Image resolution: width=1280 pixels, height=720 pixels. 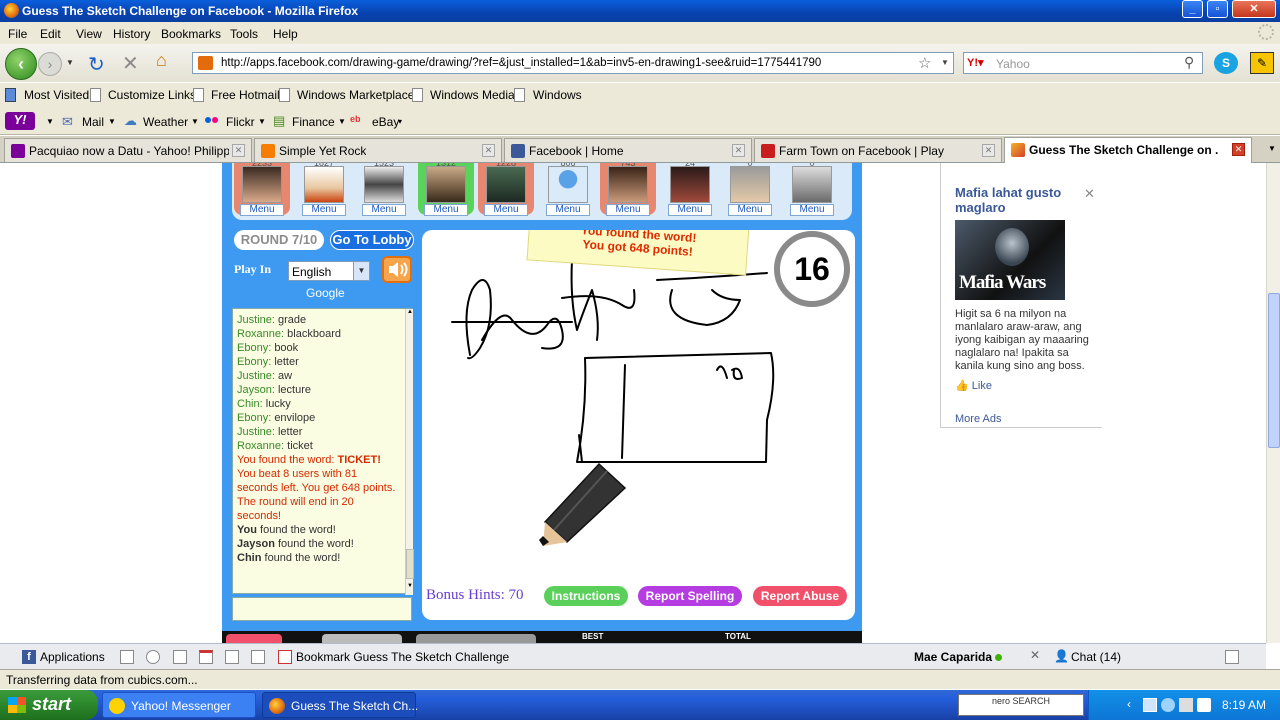 I want to click on volume-icon, so click(x=1204, y=705).